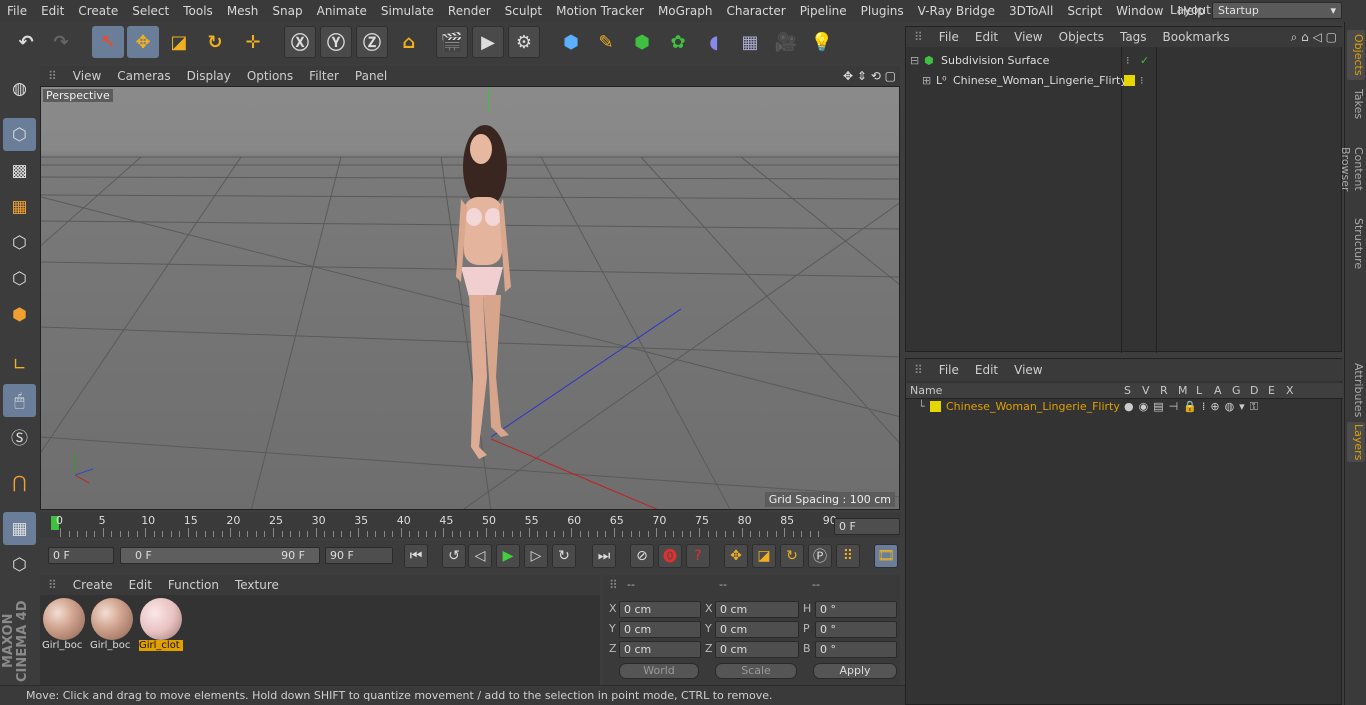 The image size is (1366, 705). What do you see at coordinates (19, 134) in the screenshot?
I see `model-mode-icon: ⬡` at bounding box center [19, 134].